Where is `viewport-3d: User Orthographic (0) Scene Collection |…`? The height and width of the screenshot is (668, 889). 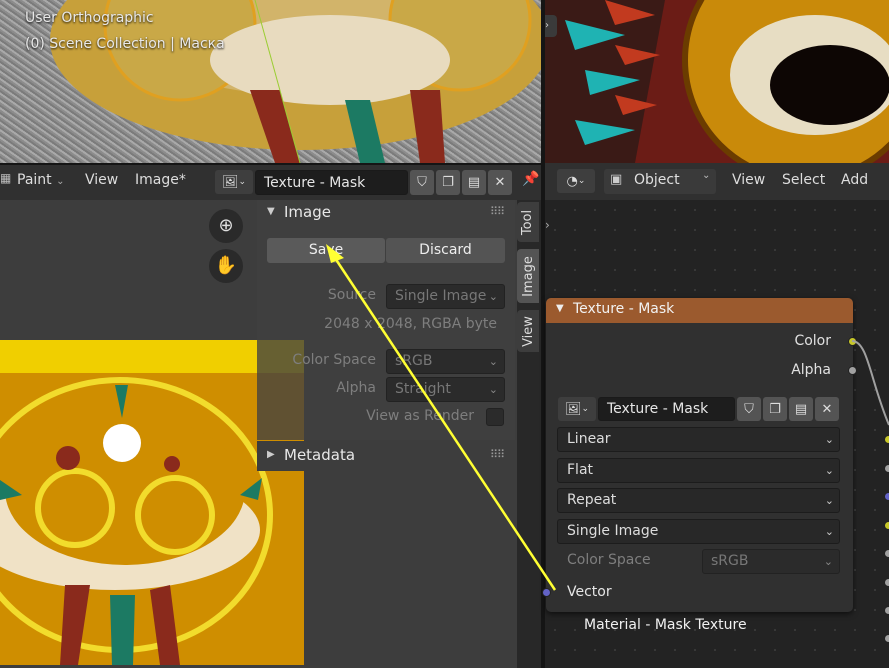
viewport-3d: User Orthographic (0) Scene Collection |… is located at coordinates (270, 81).